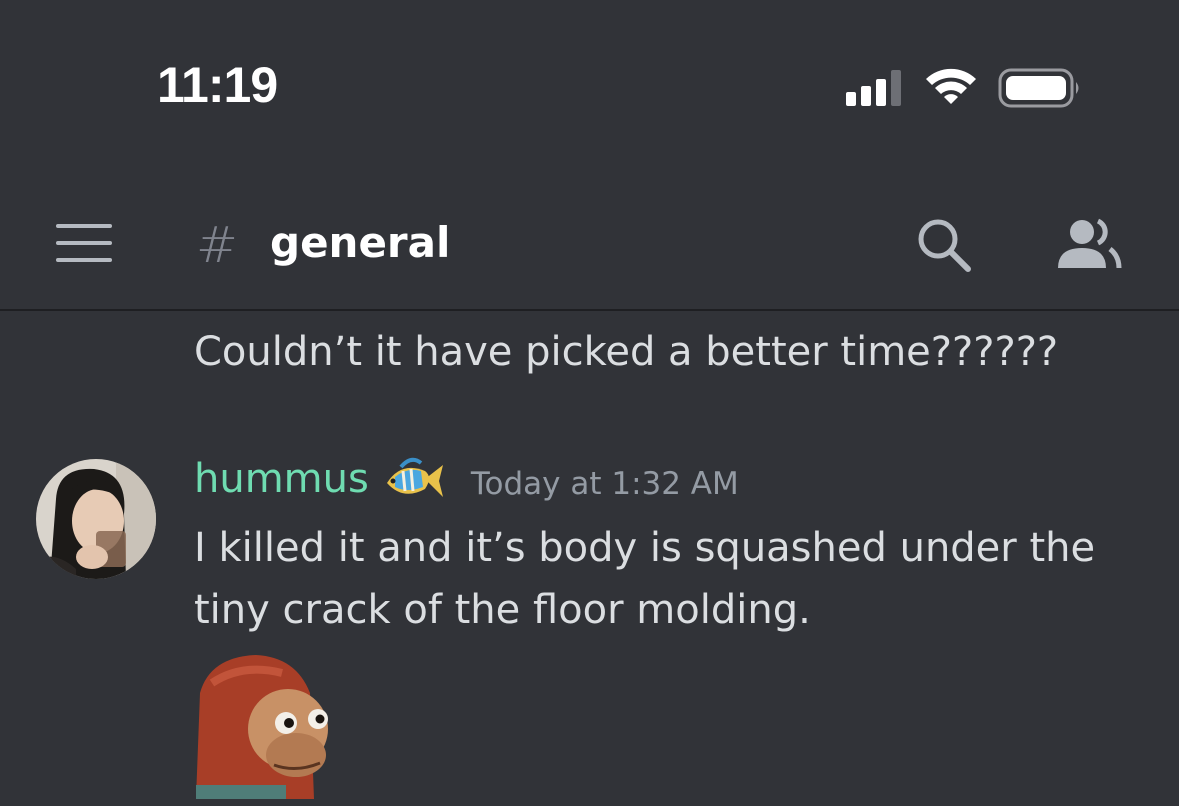 This screenshot has height=806, width=1179. What do you see at coordinates (414, 477) in the screenshot?
I see `tropical-fish-icon` at bounding box center [414, 477].